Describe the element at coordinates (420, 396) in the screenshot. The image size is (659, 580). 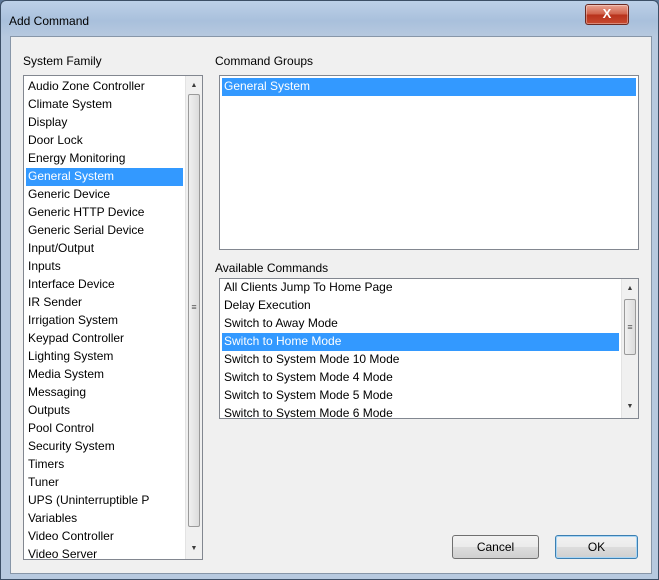
I see `list-item: Switch to System Mode 5 Mode` at that location.